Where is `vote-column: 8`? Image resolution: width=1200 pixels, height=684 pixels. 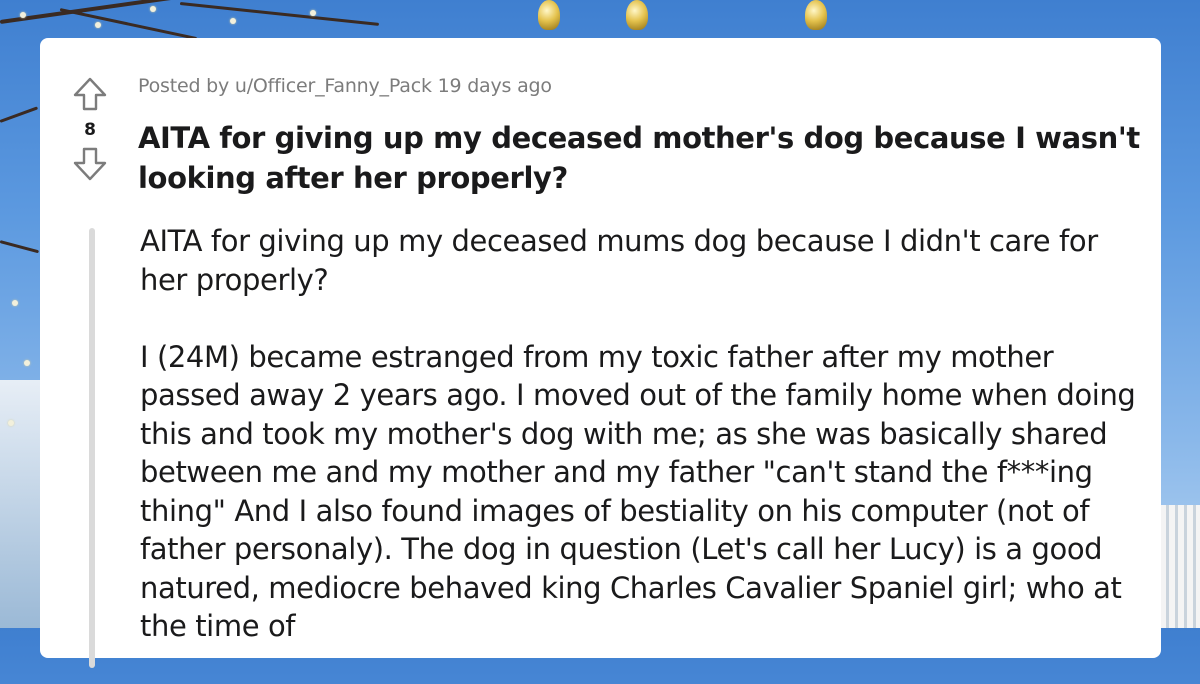
vote-column: 8 is located at coordinates (90, 129).